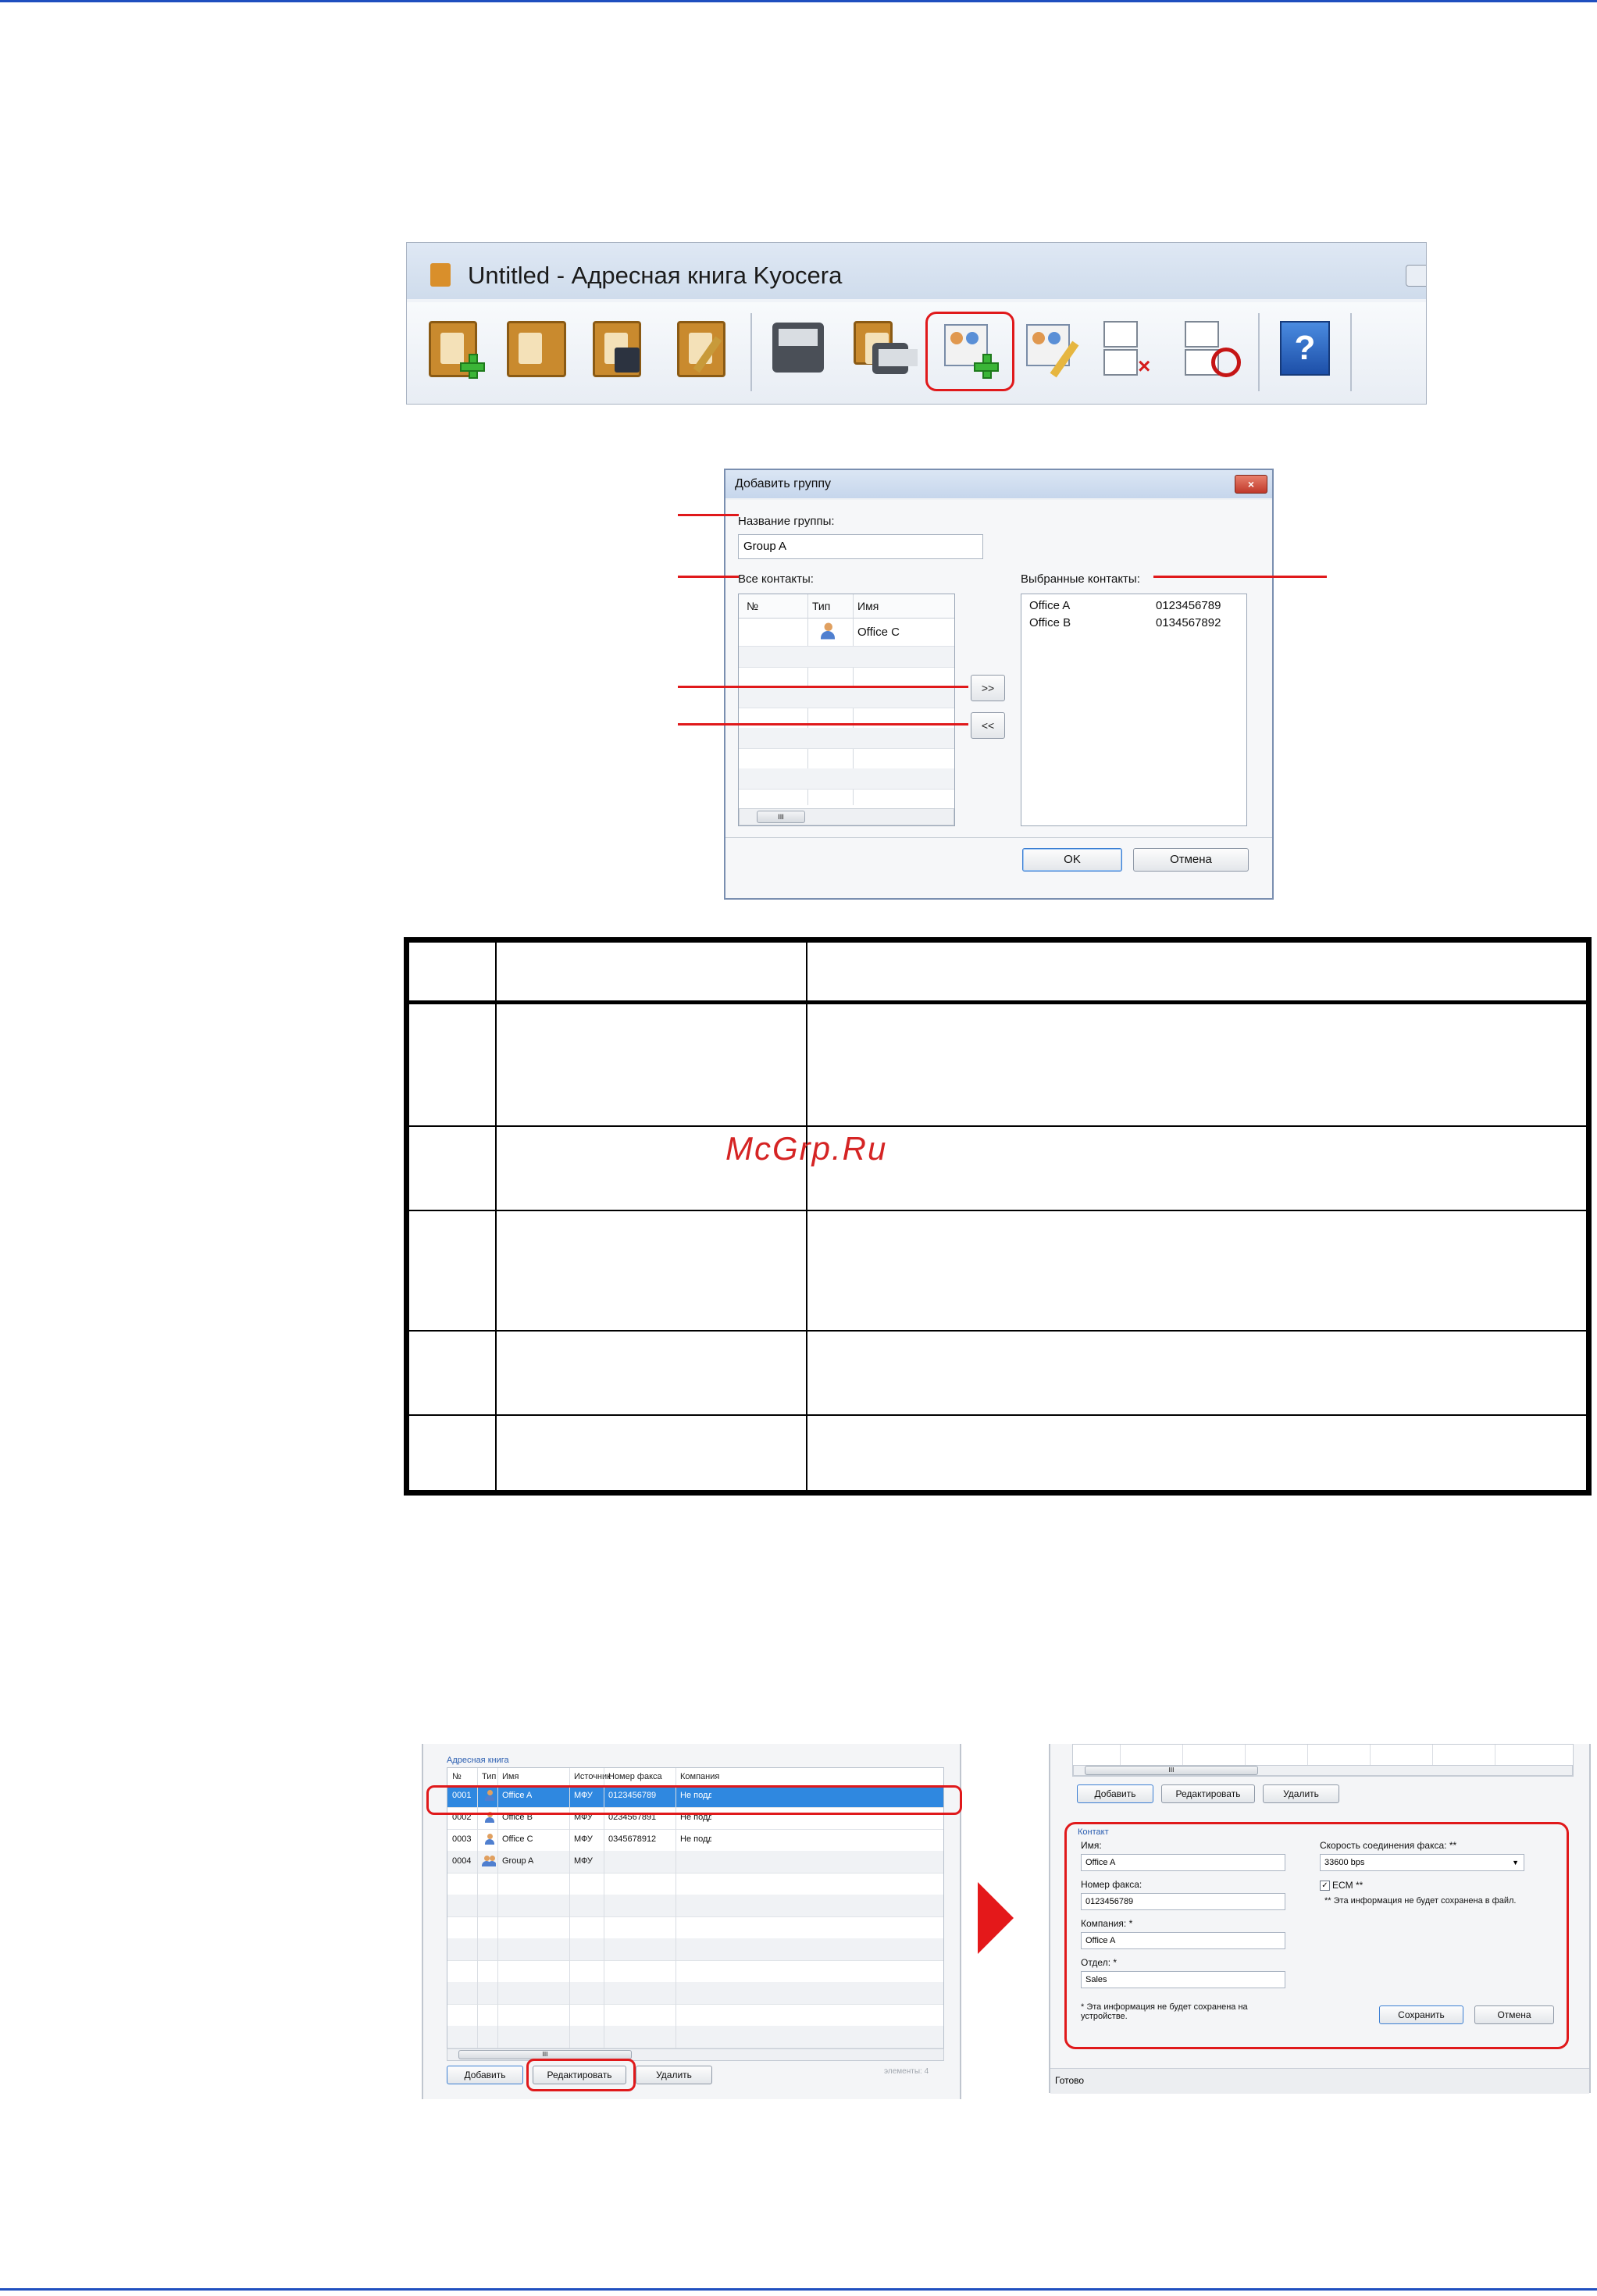 The height and width of the screenshot is (2296, 1597). What do you see at coordinates (655, 275) in the screenshot?
I see `window-title: Untitled - Адресная книга Kyocera` at bounding box center [655, 275].